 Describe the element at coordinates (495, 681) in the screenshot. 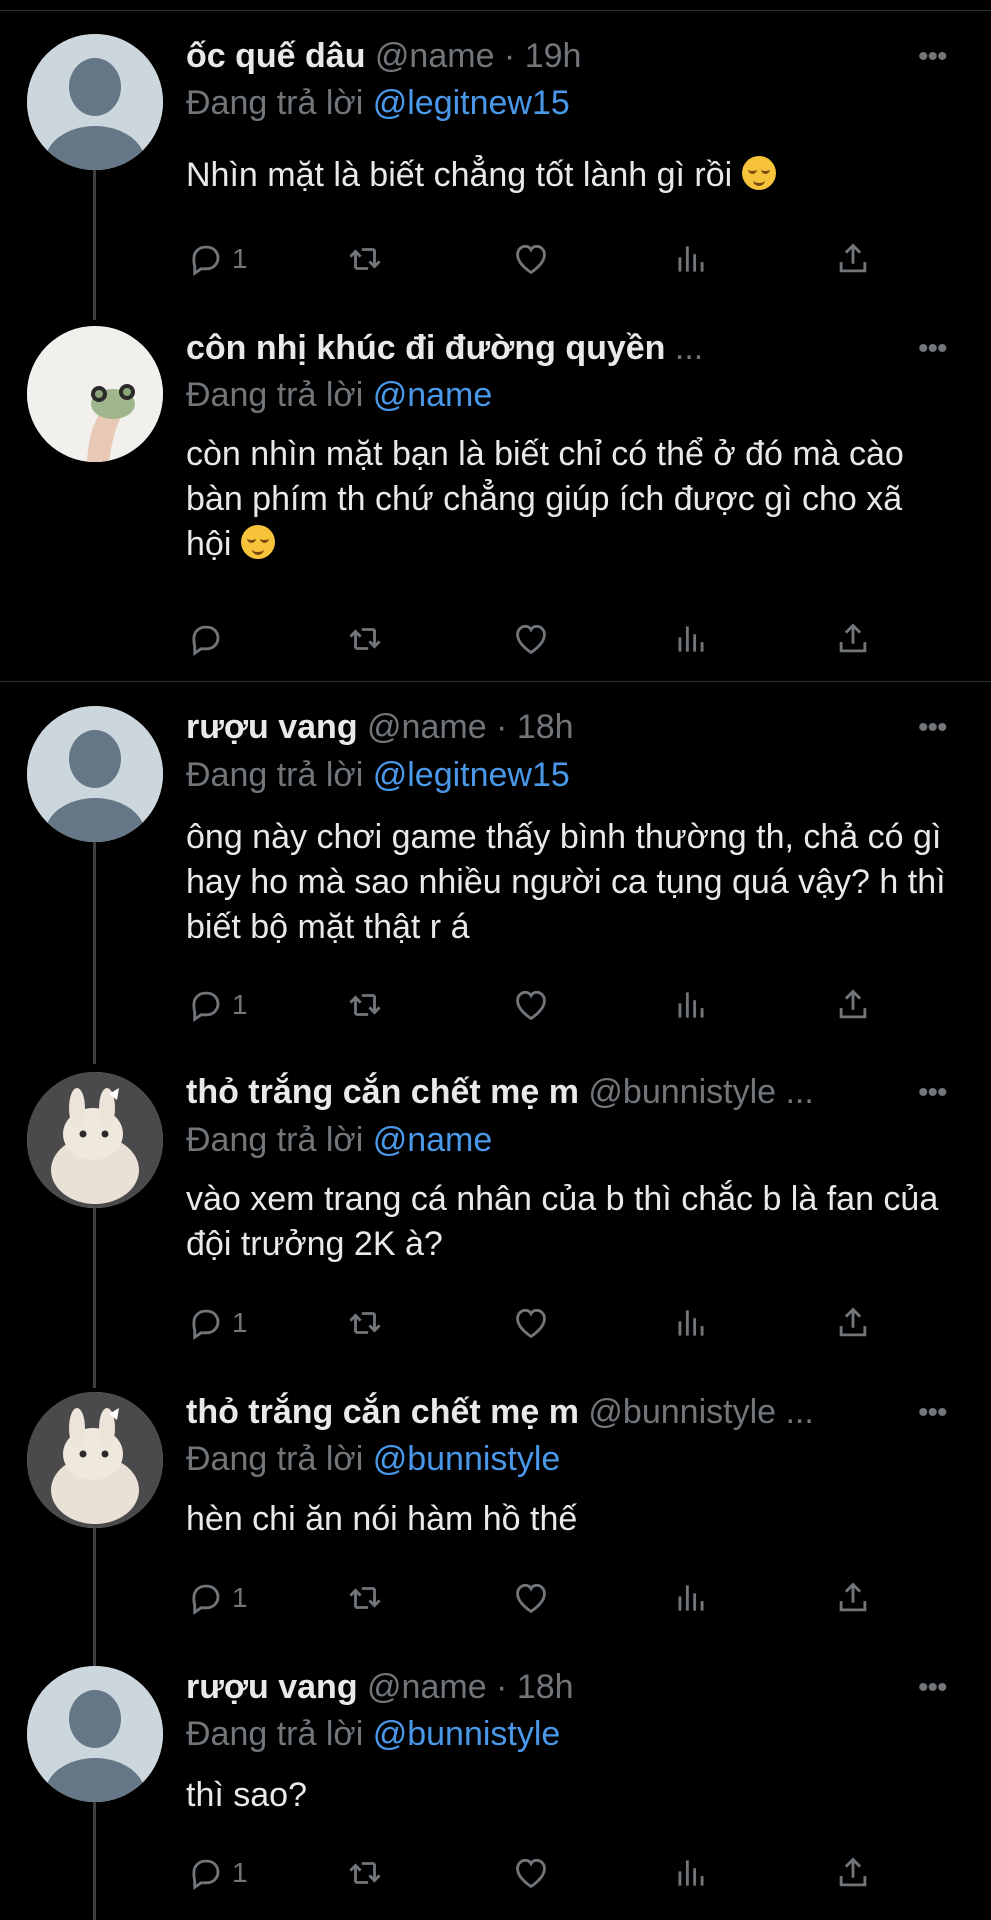

I see `thread-divider` at that location.